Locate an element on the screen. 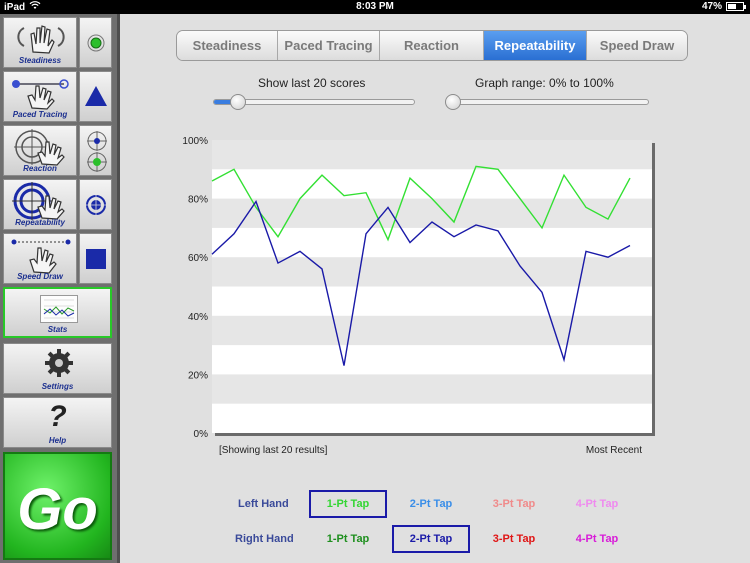  steadiness-target-button is located at coordinates (95, 42).